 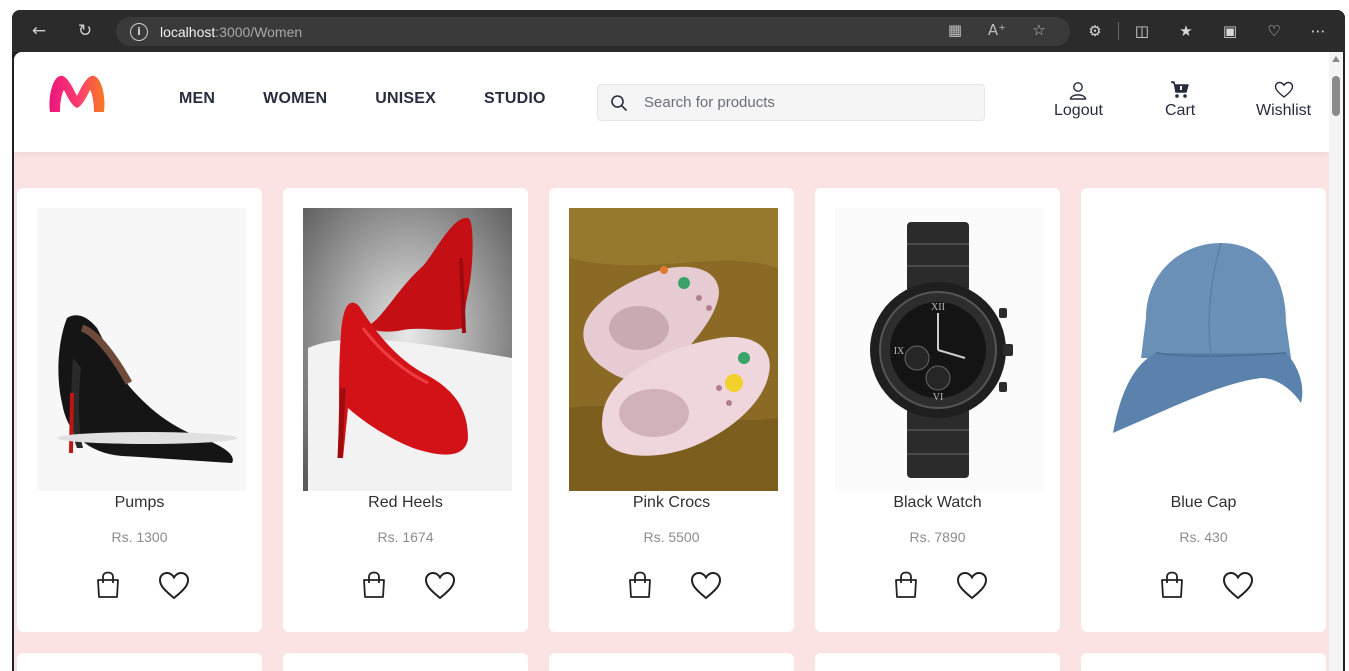 What do you see at coordinates (1283, 89) in the screenshot?
I see `heart-icon` at bounding box center [1283, 89].